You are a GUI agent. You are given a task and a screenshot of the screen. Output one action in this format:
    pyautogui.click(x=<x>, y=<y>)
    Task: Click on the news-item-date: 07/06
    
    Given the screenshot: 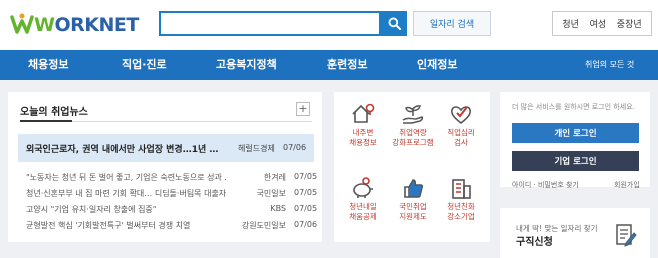 What is the action you would take?
    pyautogui.click(x=306, y=224)
    